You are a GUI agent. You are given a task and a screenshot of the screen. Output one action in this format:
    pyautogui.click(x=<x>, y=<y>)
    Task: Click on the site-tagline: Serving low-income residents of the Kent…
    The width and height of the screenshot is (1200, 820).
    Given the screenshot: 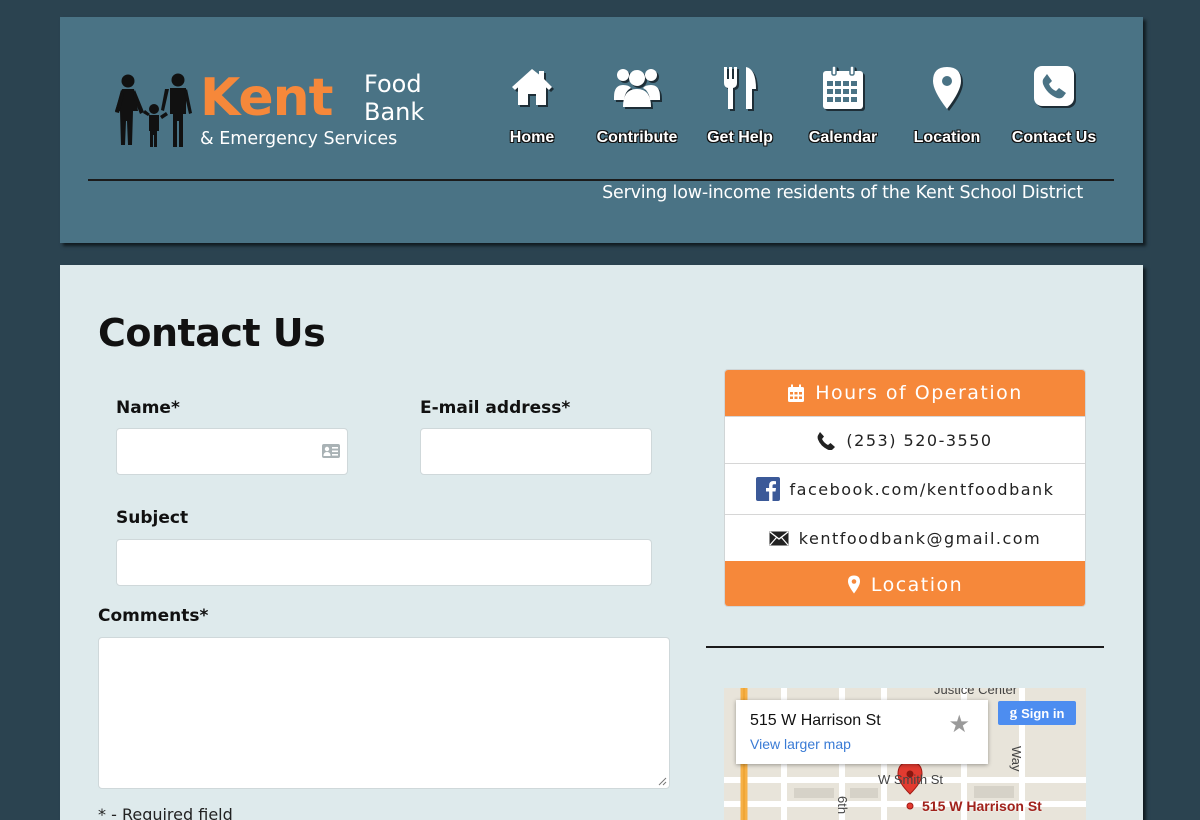 What is the action you would take?
    pyautogui.click(x=842, y=193)
    